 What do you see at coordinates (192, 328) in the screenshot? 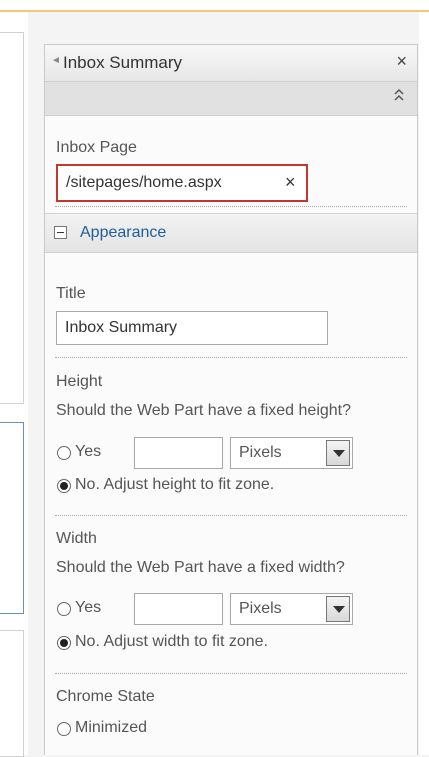
I see `title-input: Inbox Summary` at bounding box center [192, 328].